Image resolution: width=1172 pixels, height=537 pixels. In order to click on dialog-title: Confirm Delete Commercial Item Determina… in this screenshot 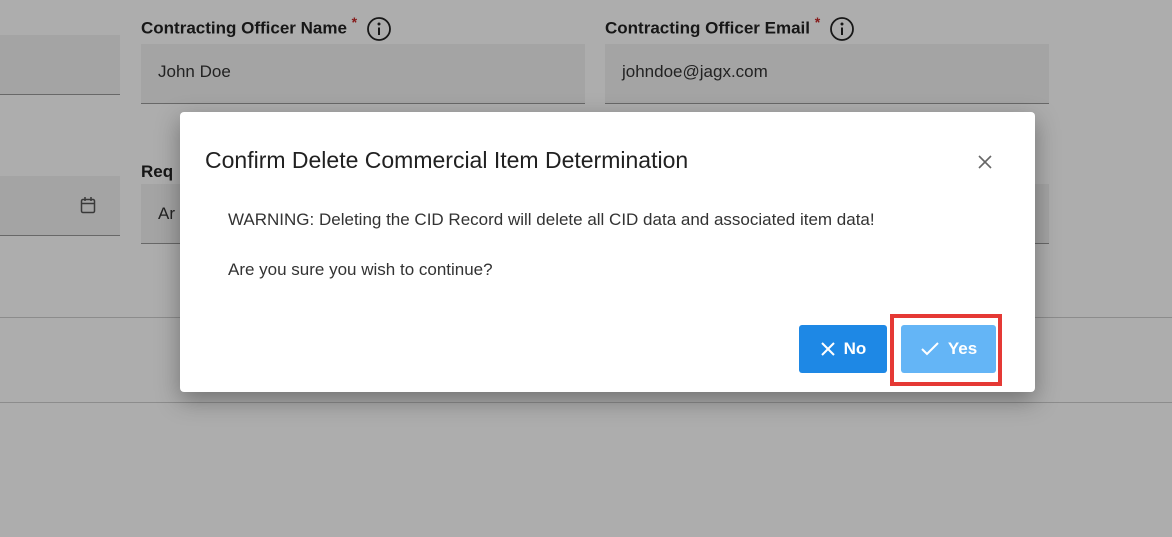, I will do `click(447, 160)`.